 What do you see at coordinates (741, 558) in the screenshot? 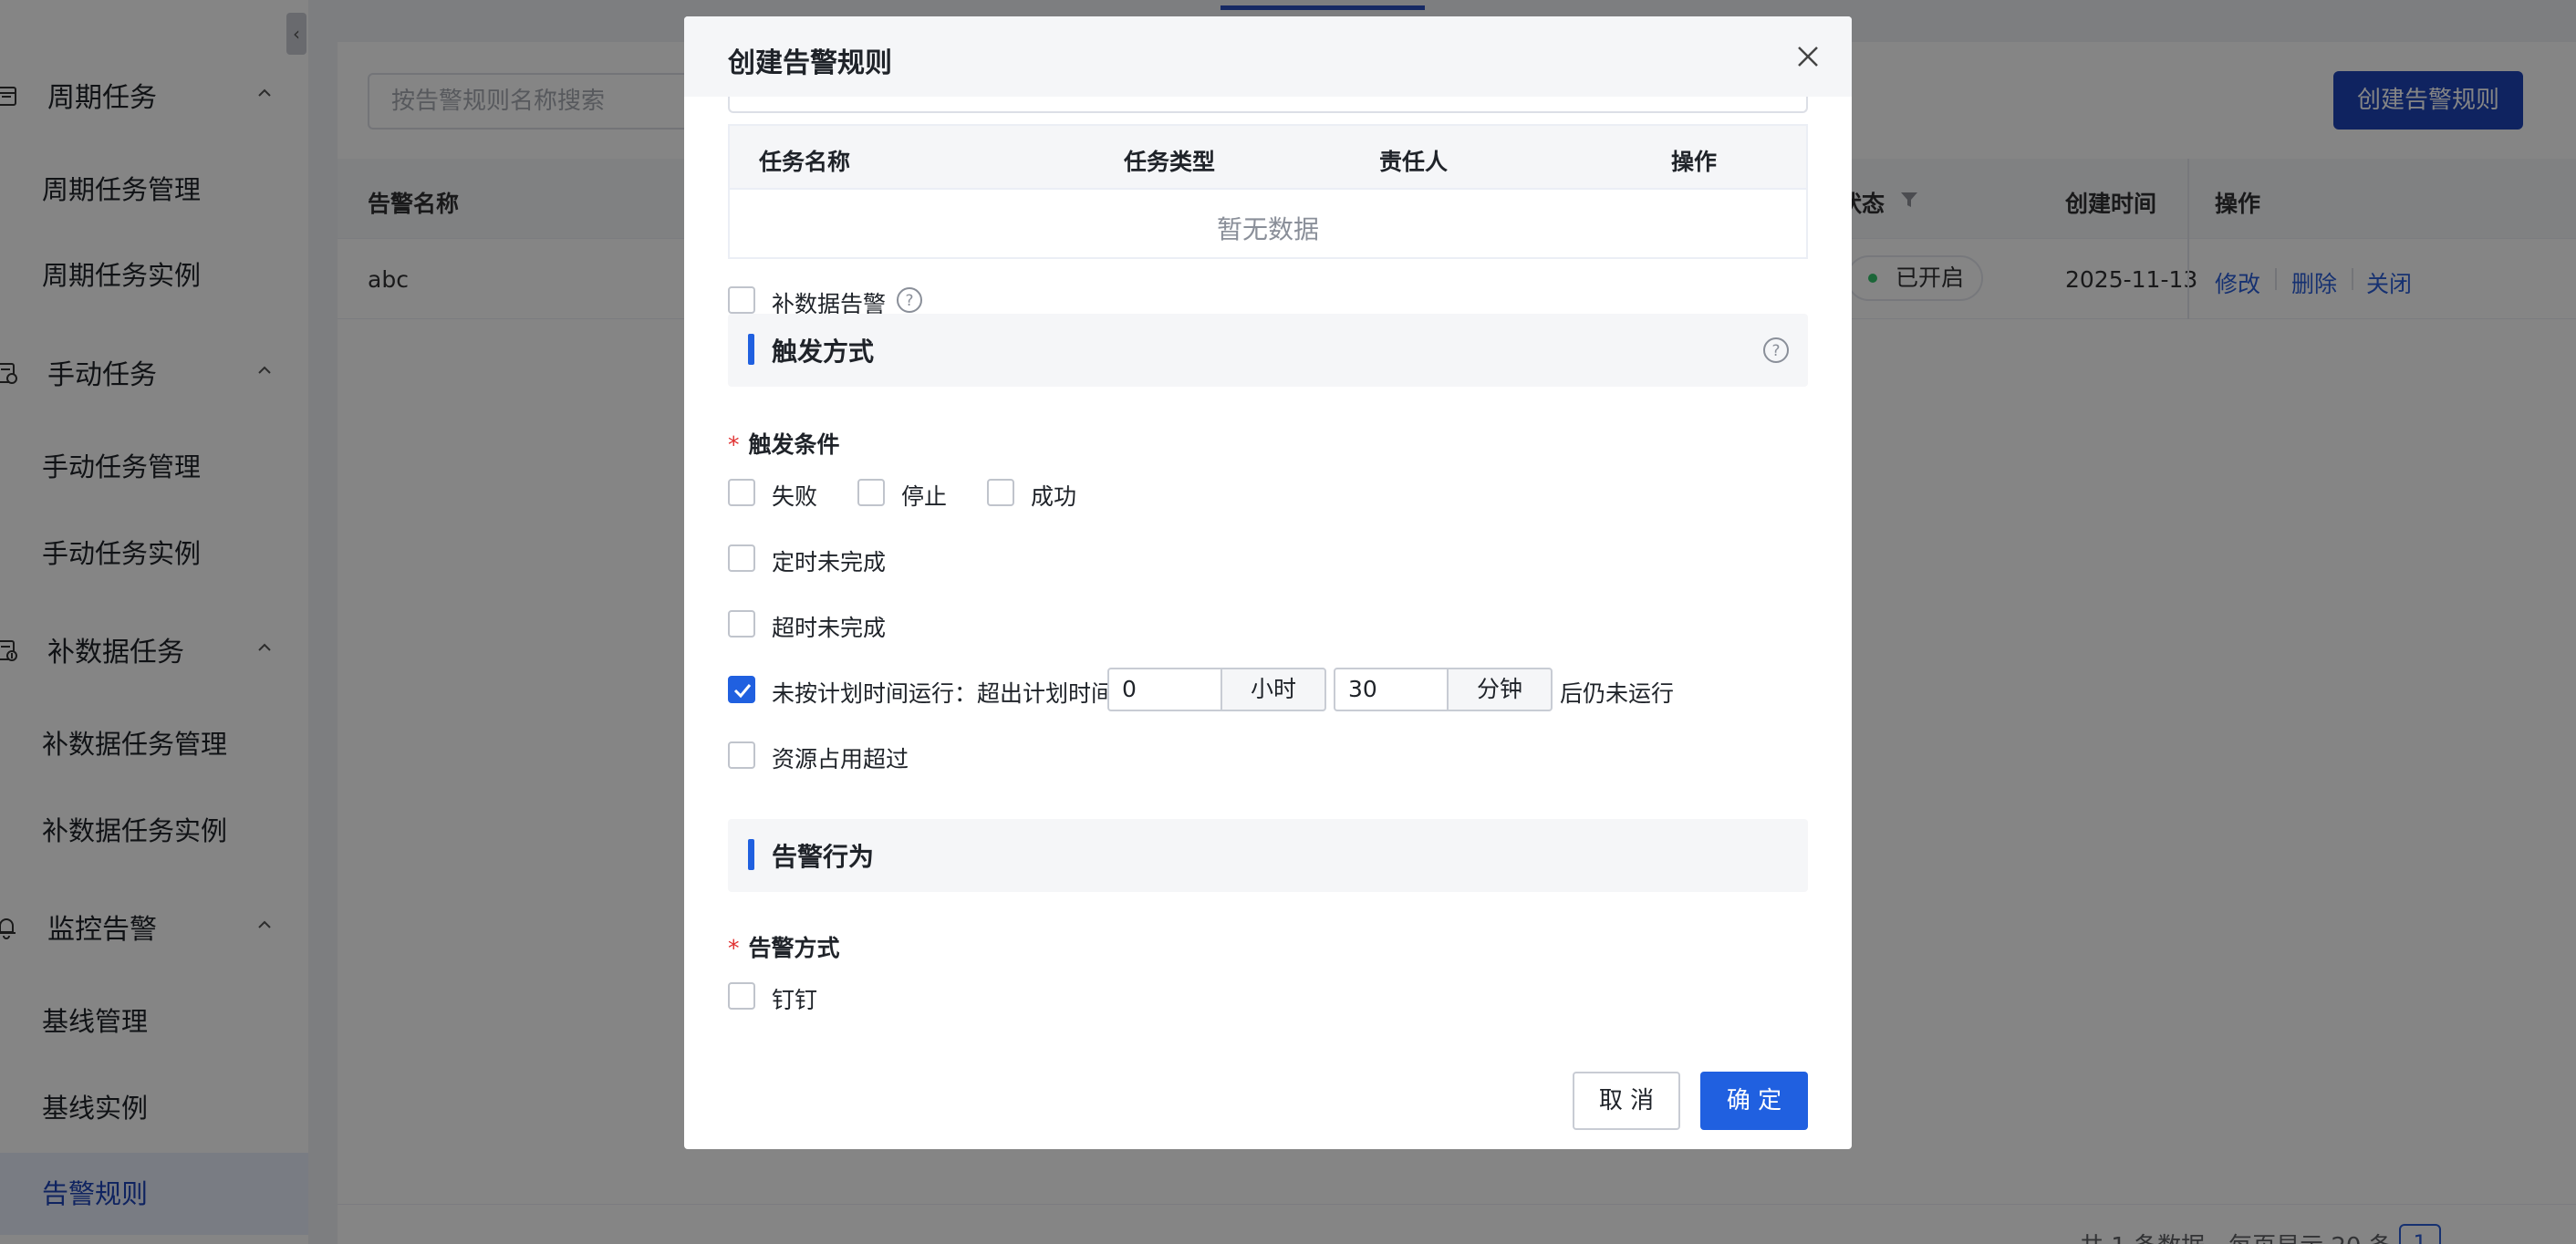
I see `scheduled-incomplete-checkbox` at bounding box center [741, 558].